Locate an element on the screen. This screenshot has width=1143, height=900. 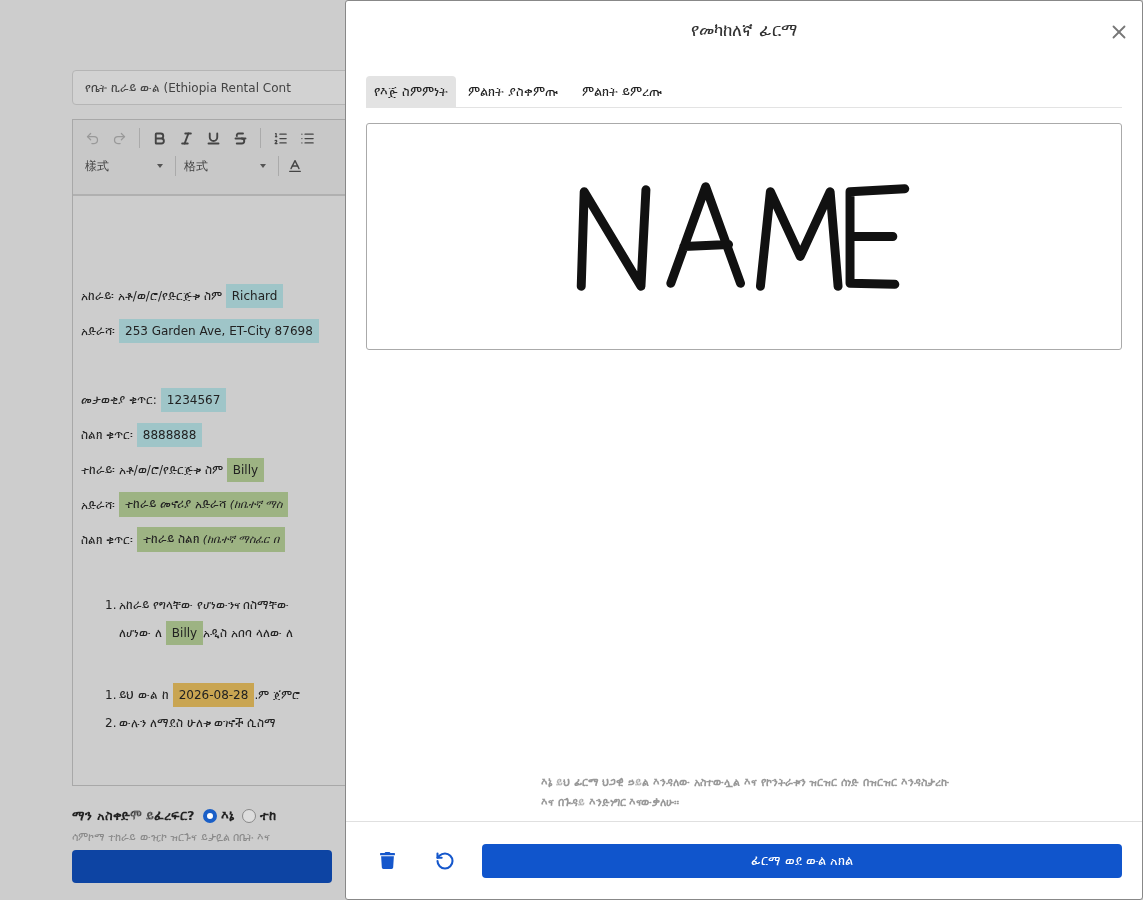
style-dropdown: 樣式 is located at coordinates (126, 166).